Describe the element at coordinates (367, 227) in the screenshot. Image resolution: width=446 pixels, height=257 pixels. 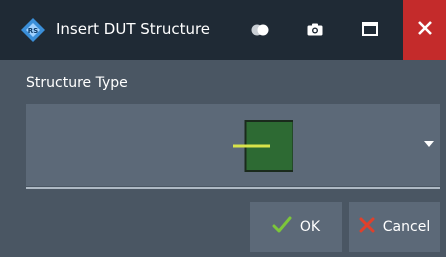
I see `cancel-x-icon` at that location.